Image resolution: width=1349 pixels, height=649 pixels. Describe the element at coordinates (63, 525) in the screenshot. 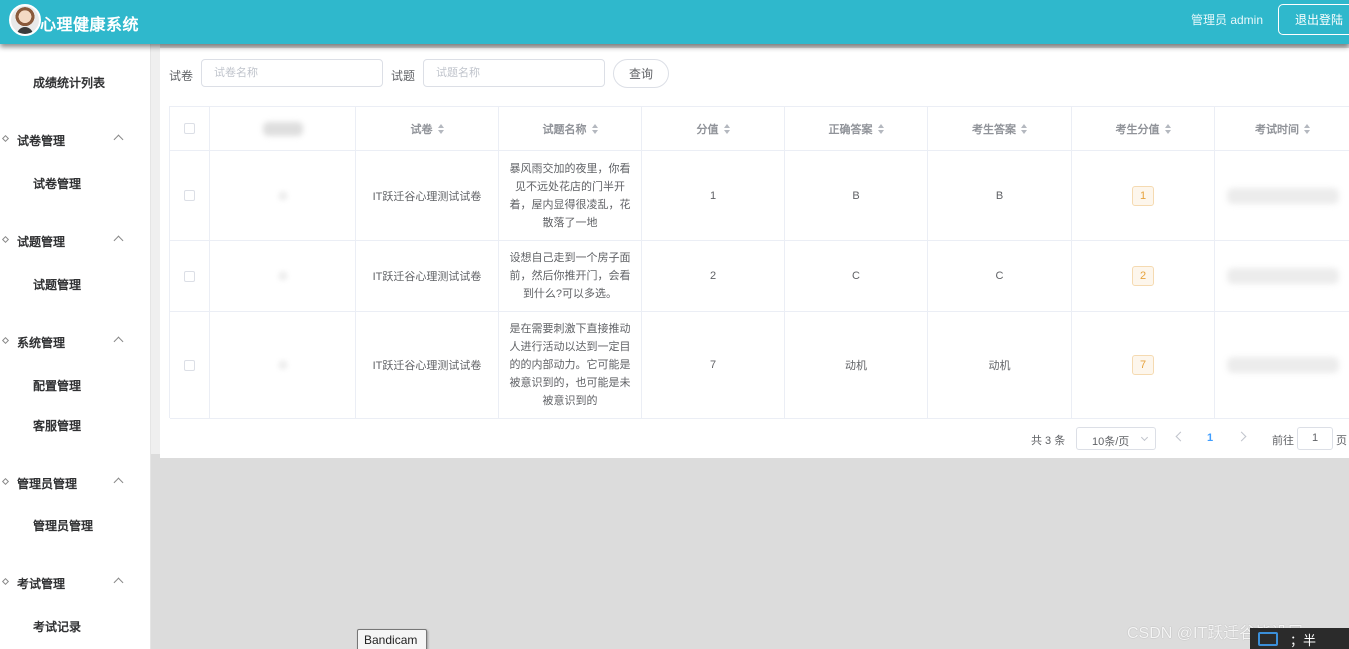

I see `sidebar-item-admin: 管理员管理` at that location.